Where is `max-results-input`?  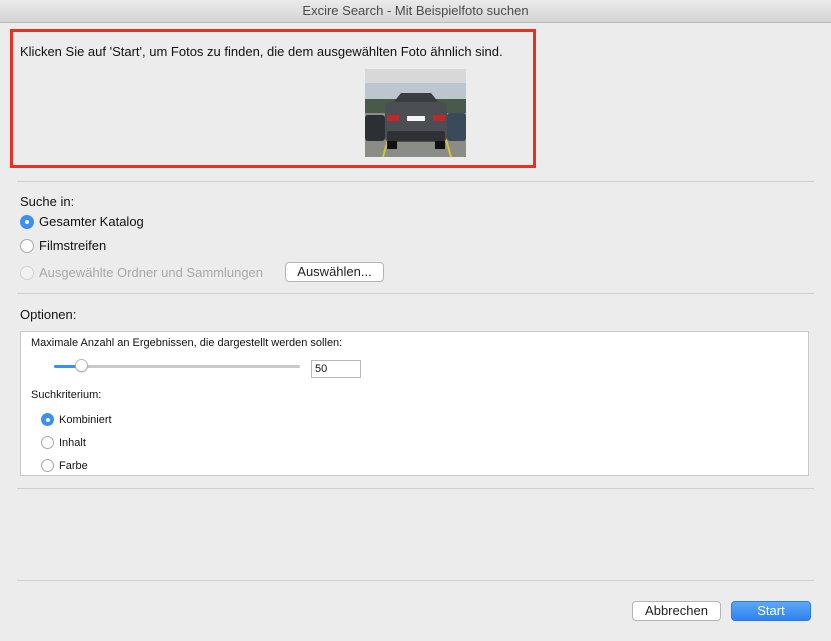 max-results-input is located at coordinates (336, 369).